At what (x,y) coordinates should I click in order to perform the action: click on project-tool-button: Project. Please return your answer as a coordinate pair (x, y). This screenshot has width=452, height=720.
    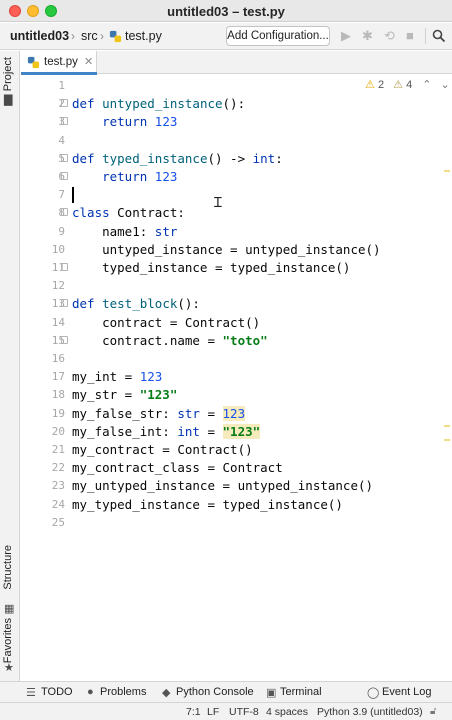
    Looking at the image, I should click on (8, 74).